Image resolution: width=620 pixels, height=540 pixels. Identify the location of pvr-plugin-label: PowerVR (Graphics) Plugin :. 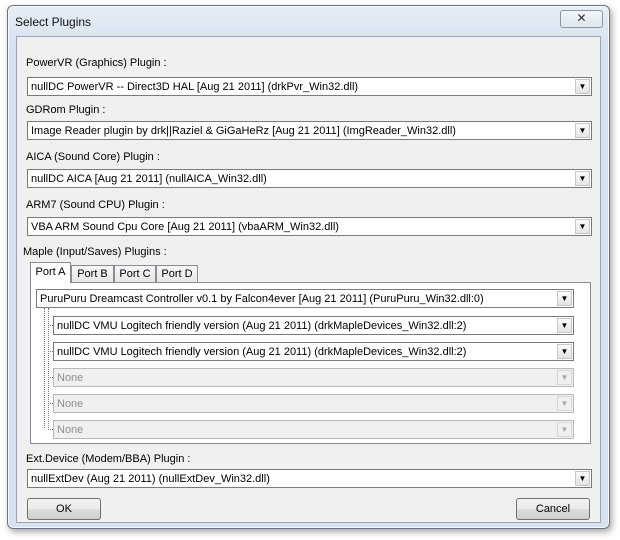
(96, 63).